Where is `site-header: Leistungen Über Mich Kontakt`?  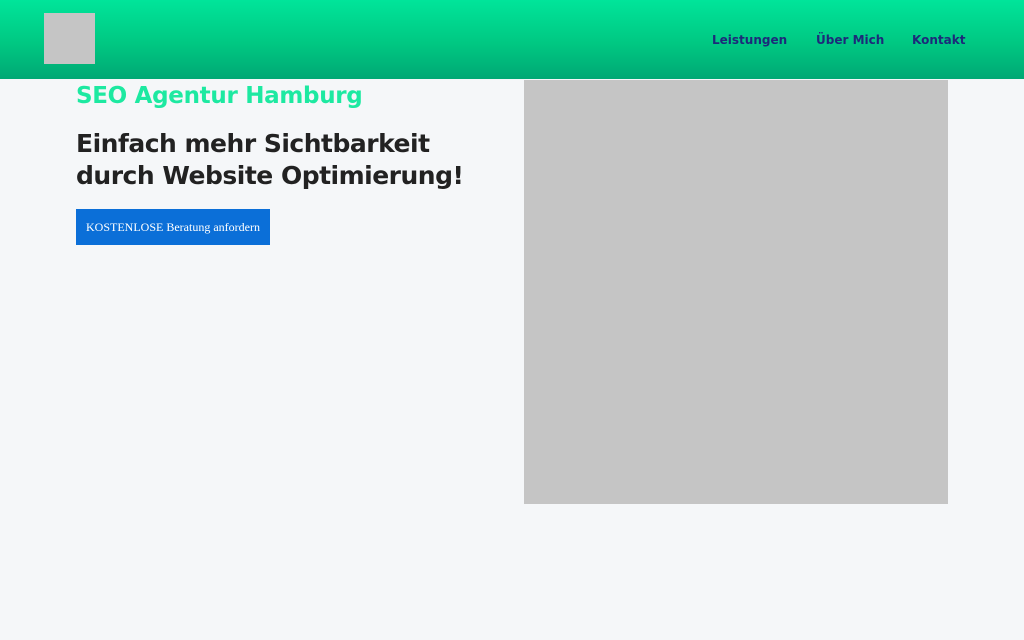 site-header: Leistungen Über Mich Kontakt is located at coordinates (512, 39).